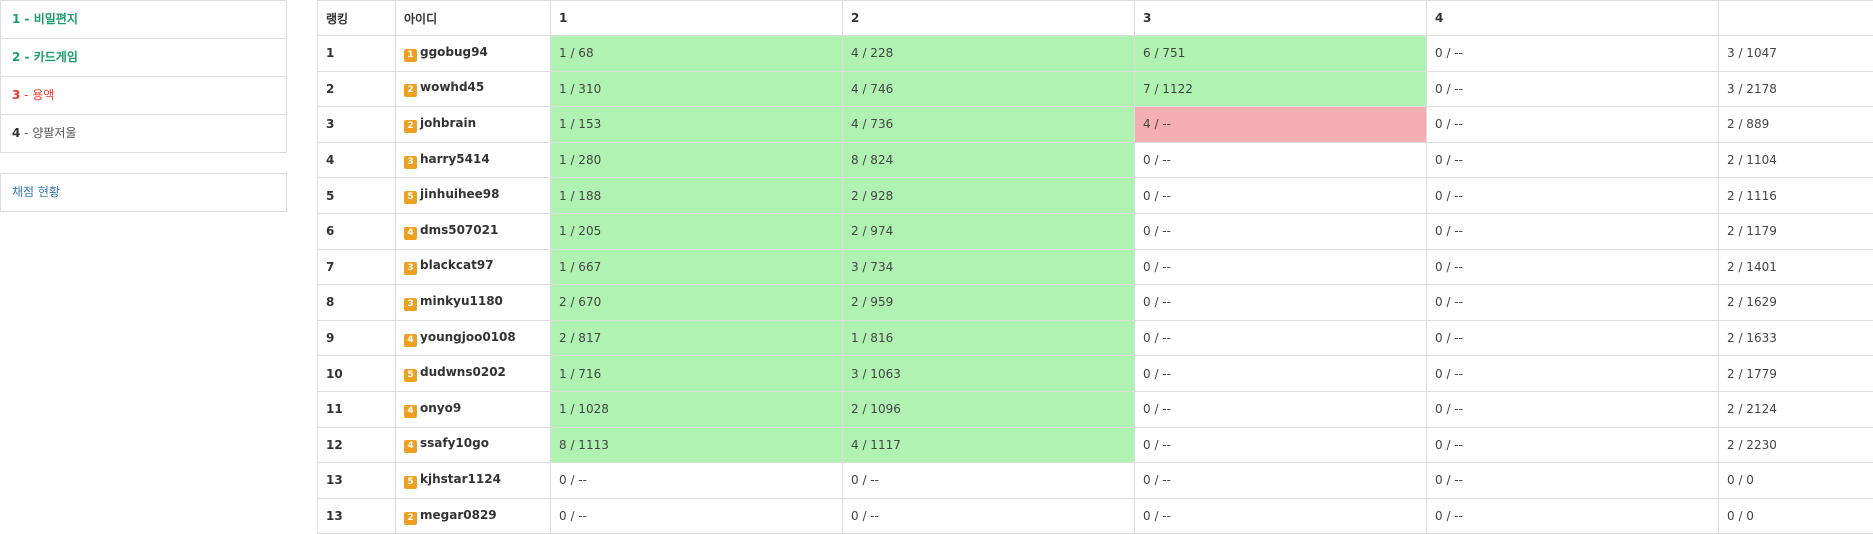 This screenshot has width=1873, height=534. Describe the element at coordinates (1280, 89) in the screenshot. I see `problem-3-score-cell: 7 / 1122` at that location.